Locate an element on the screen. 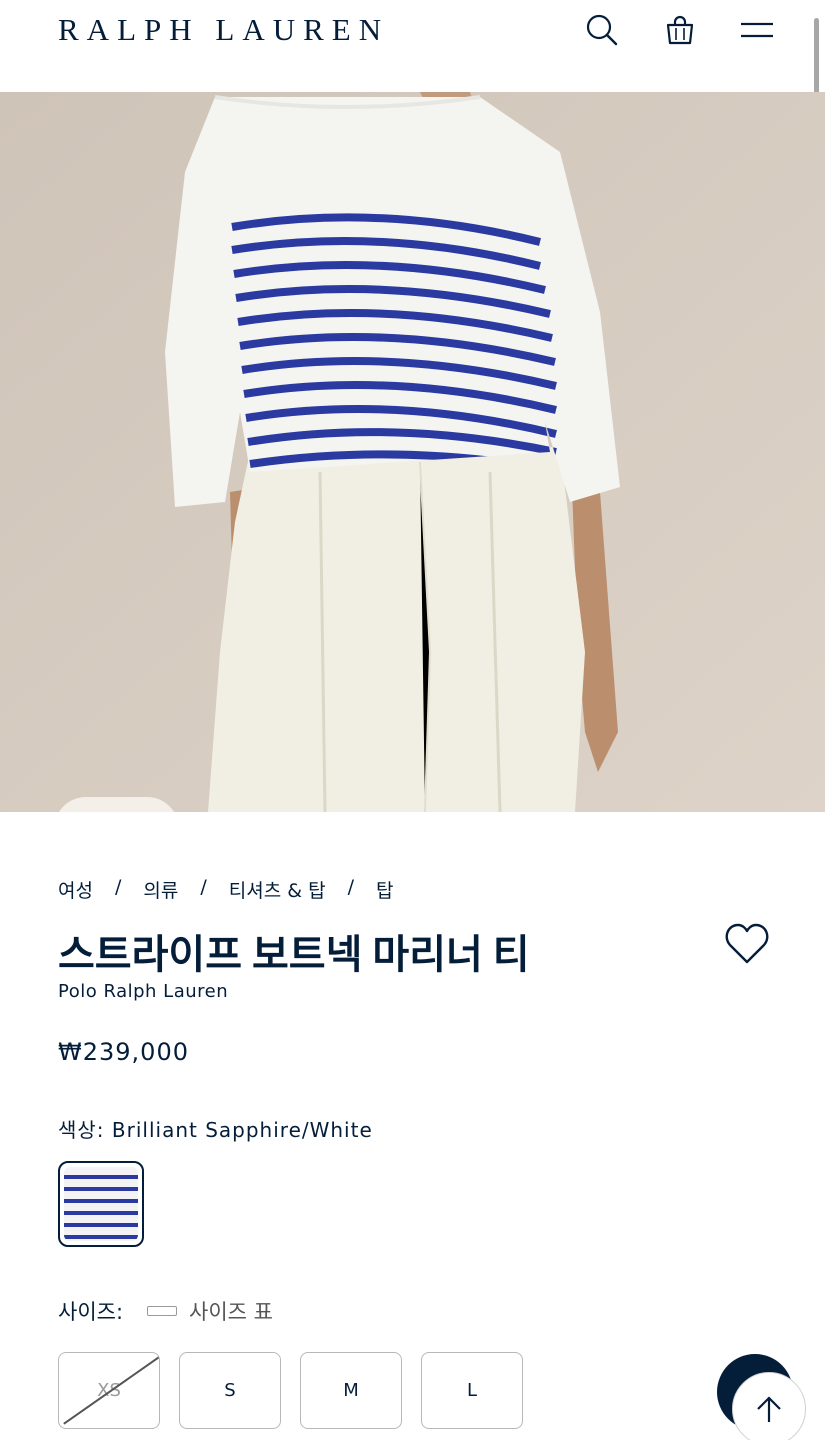 The width and height of the screenshot is (825, 1440). breadcrumb-item-tshirts-tops: 티셔츠 & 탑 is located at coordinates (277, 889).